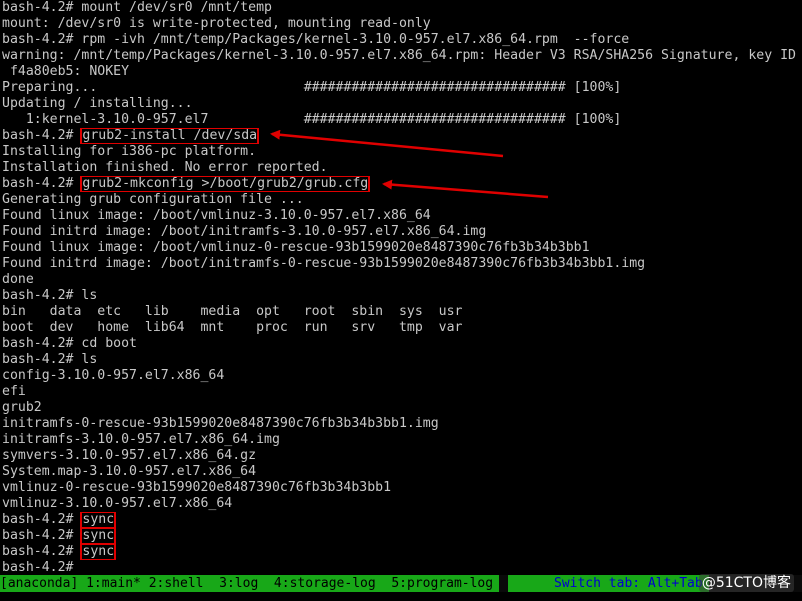 The width and height of the screenshot is (802, 601). What do you see at coordinates (42, 567) in the screenshot?
I see `terminal-line: bash-4.2#` at bounding box center [42, 567].